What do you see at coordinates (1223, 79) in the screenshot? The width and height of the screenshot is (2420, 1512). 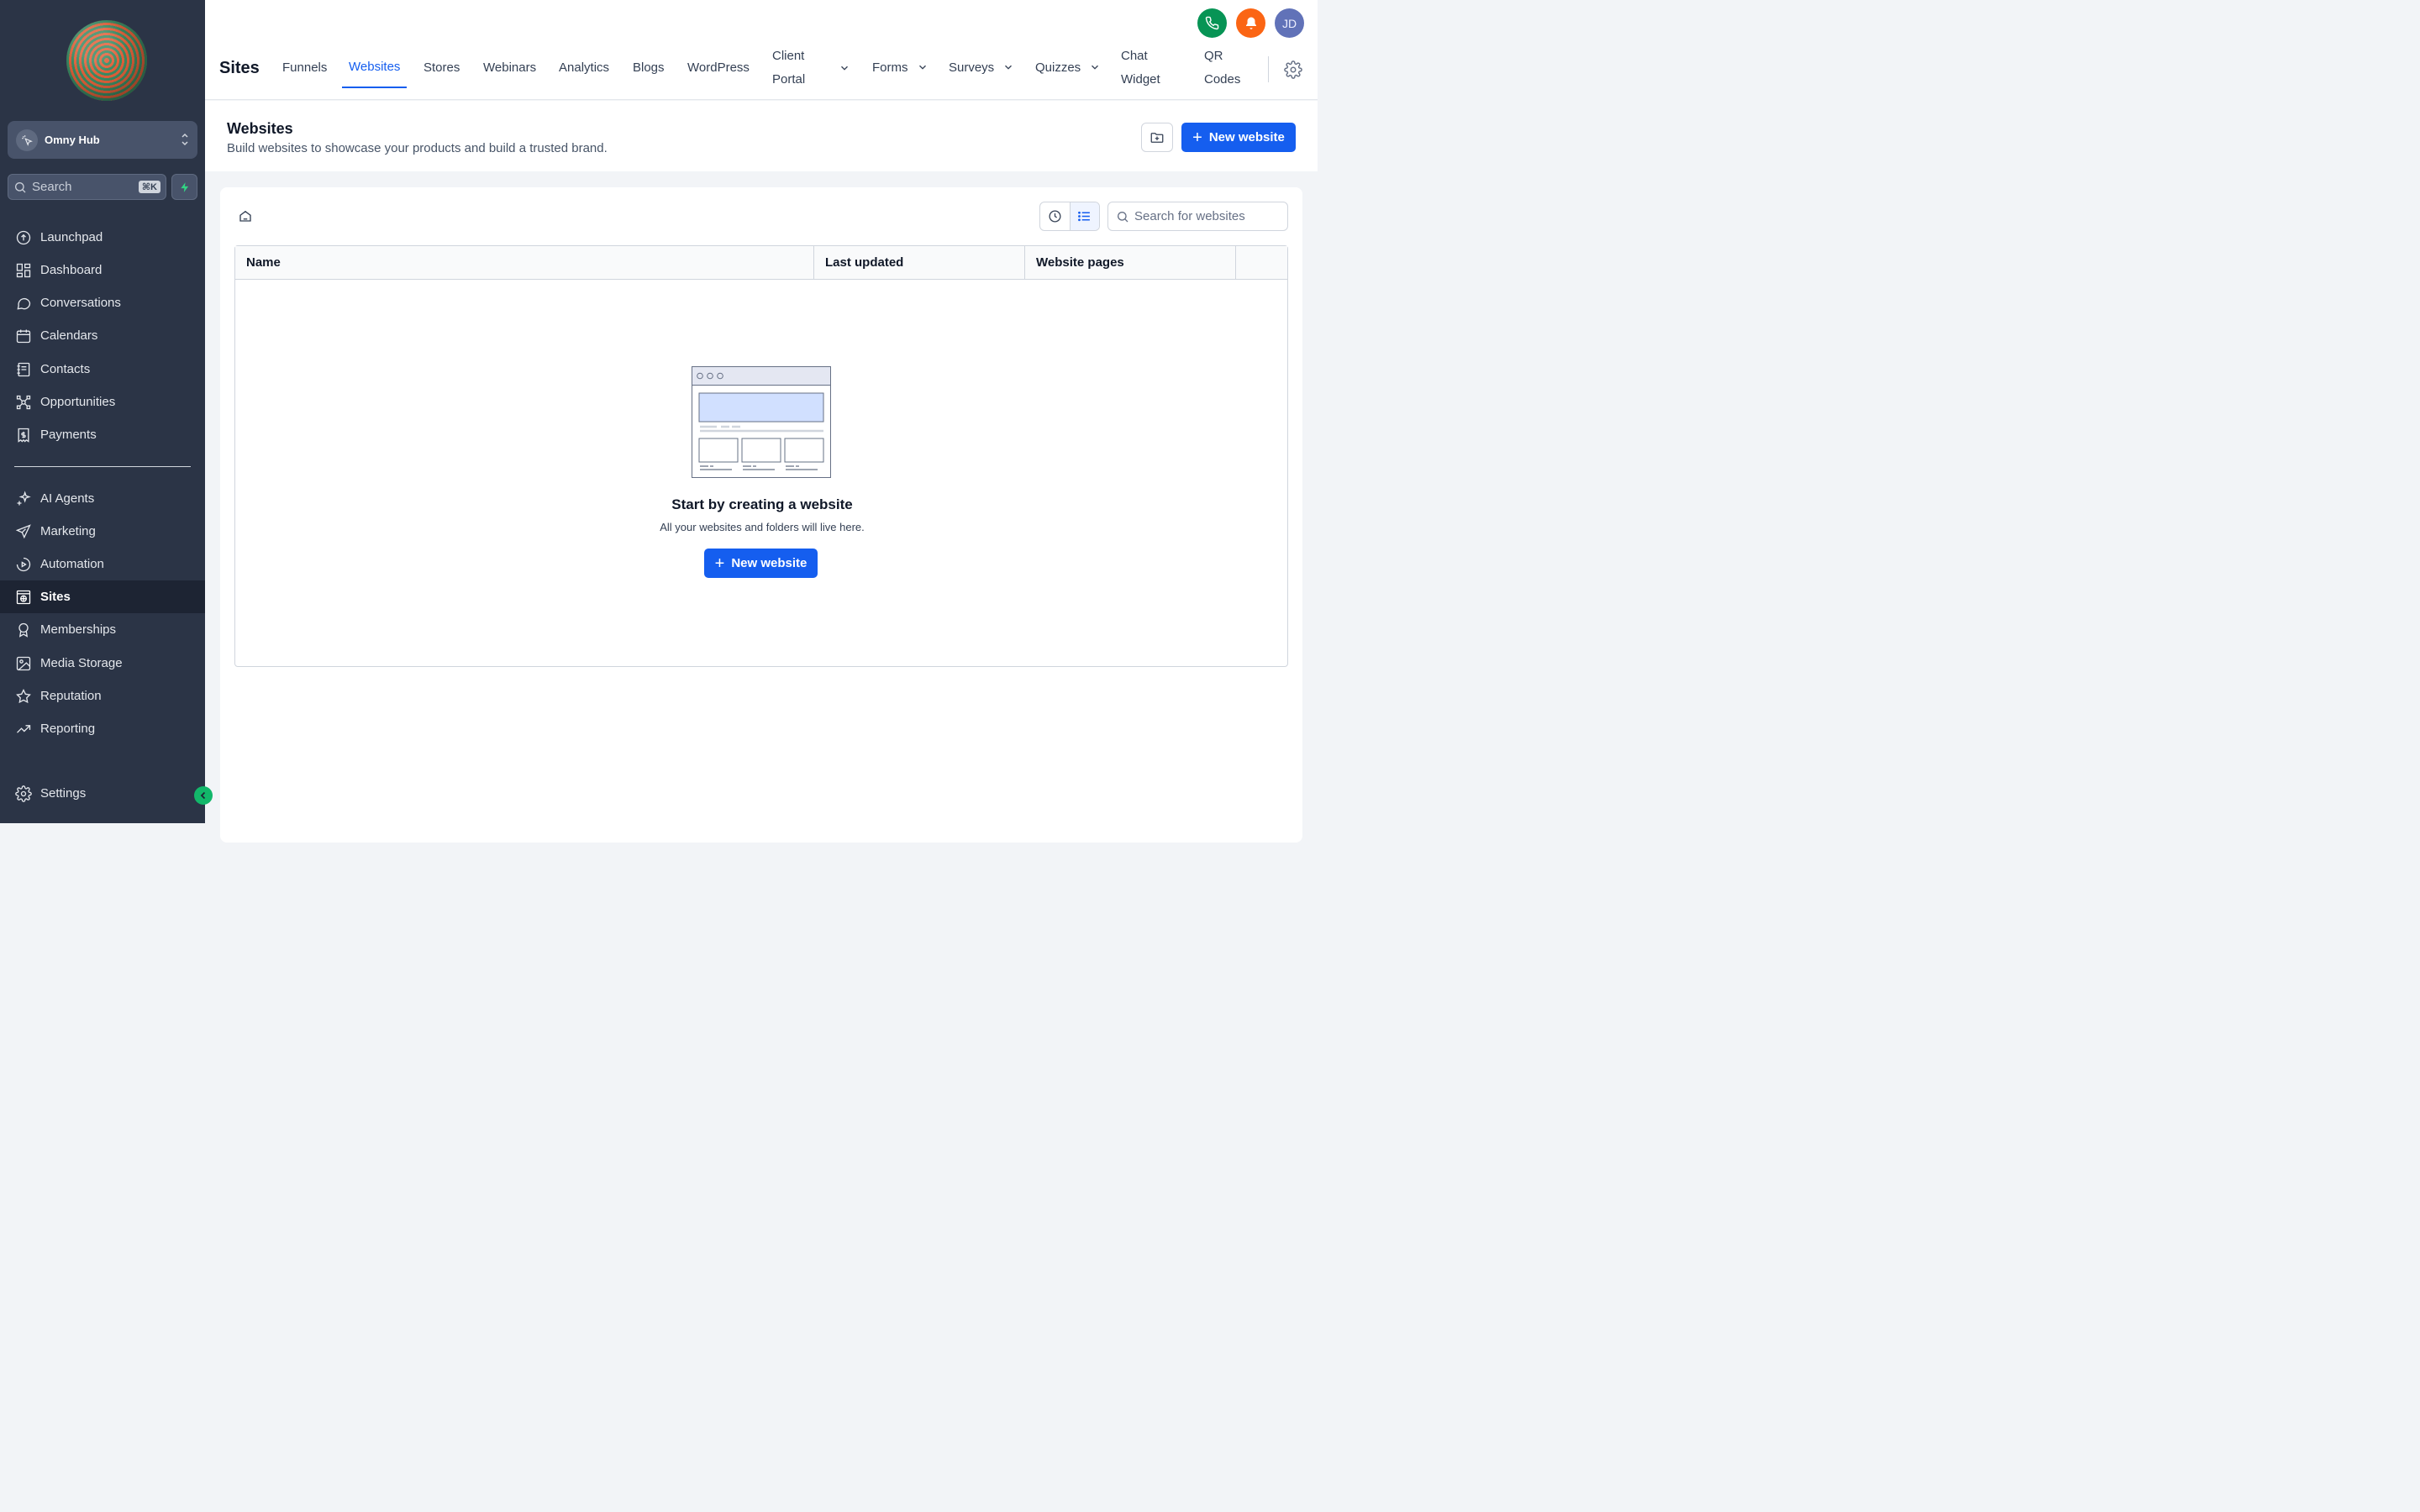 I see `tab-label-line2: Codes` at bounding box center [1223, 79].